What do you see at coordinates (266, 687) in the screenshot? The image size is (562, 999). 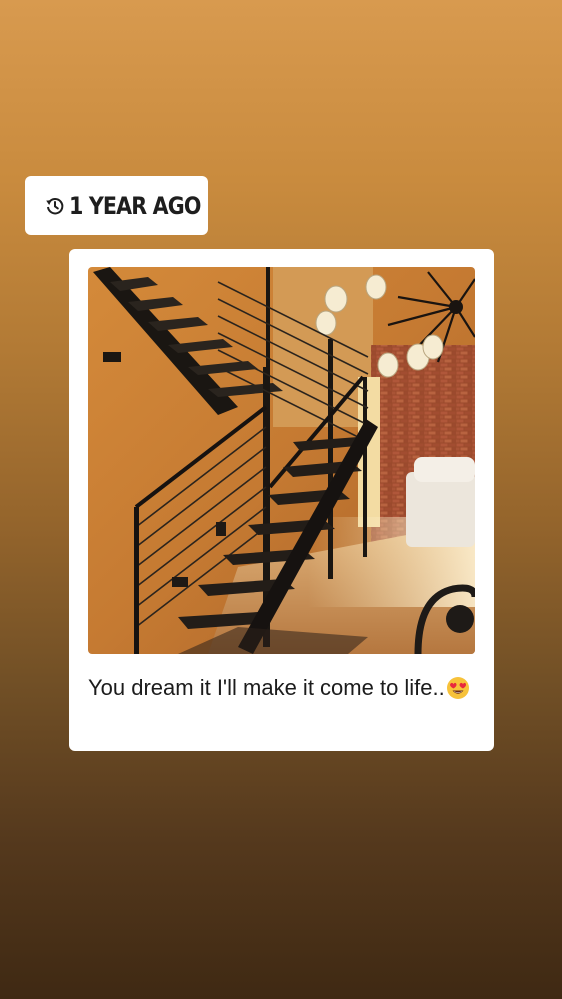 I see `post-caption-text: You dream it I'll make it come to life..` at bounding box center [266, 687].